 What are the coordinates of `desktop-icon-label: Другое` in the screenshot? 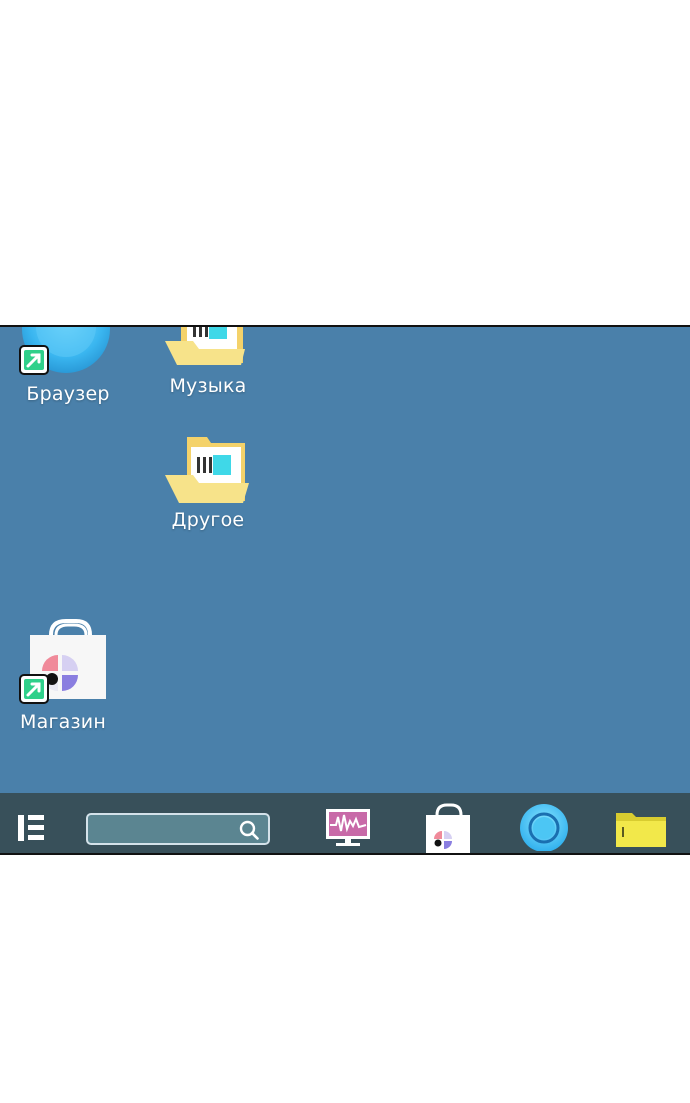 It's located at (208, 520).